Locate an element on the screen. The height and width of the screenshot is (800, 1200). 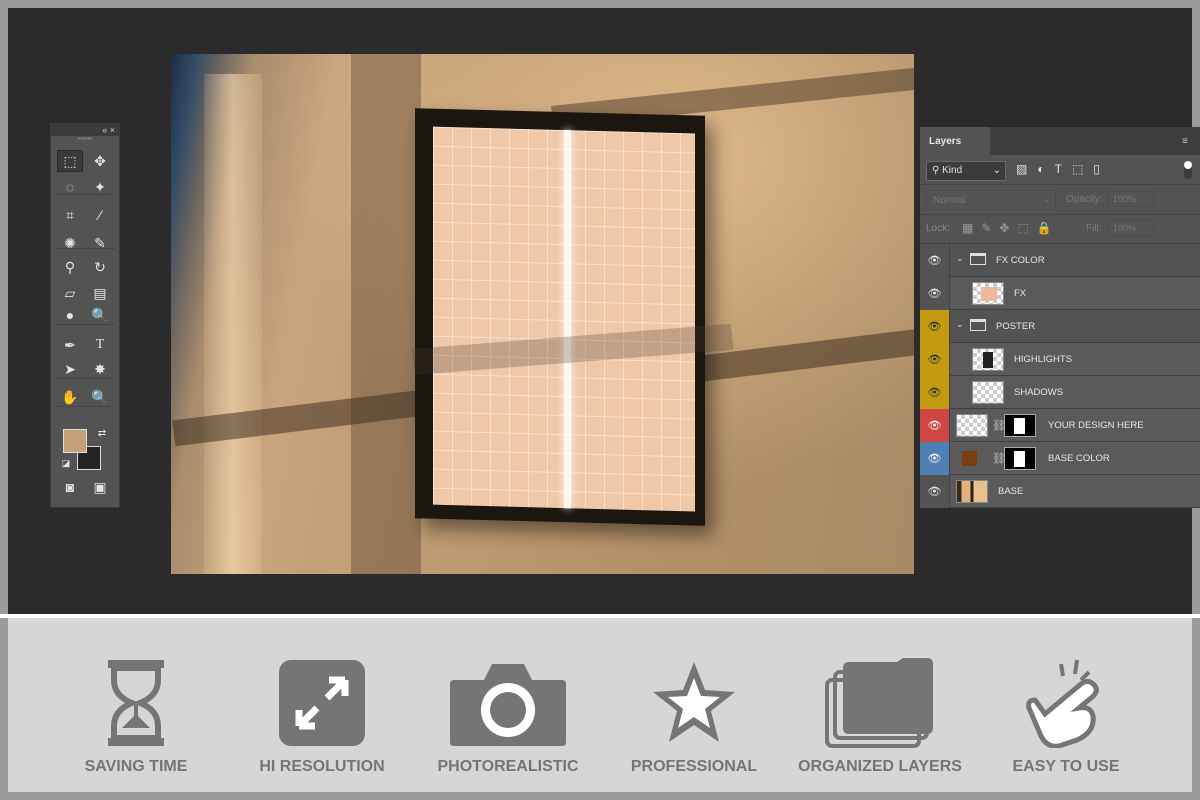
feature-saving-time: SAVING TIME is located at coordinates (136, 705).